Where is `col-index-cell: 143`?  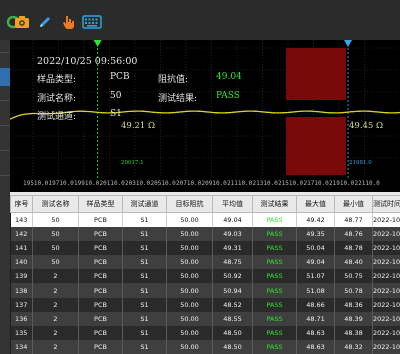
col-index-cell: 143 is located at coordinates (21, 220).